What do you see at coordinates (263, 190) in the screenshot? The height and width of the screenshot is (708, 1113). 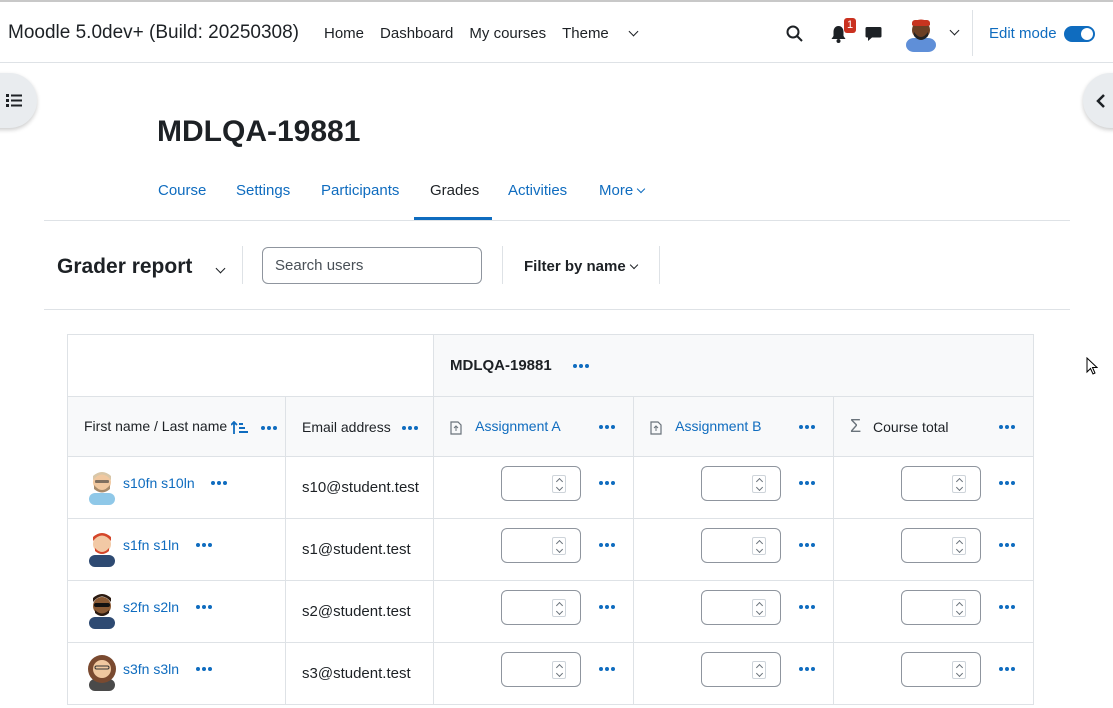 I see `tab-settings: Settings` at bounding box center [263, 190].